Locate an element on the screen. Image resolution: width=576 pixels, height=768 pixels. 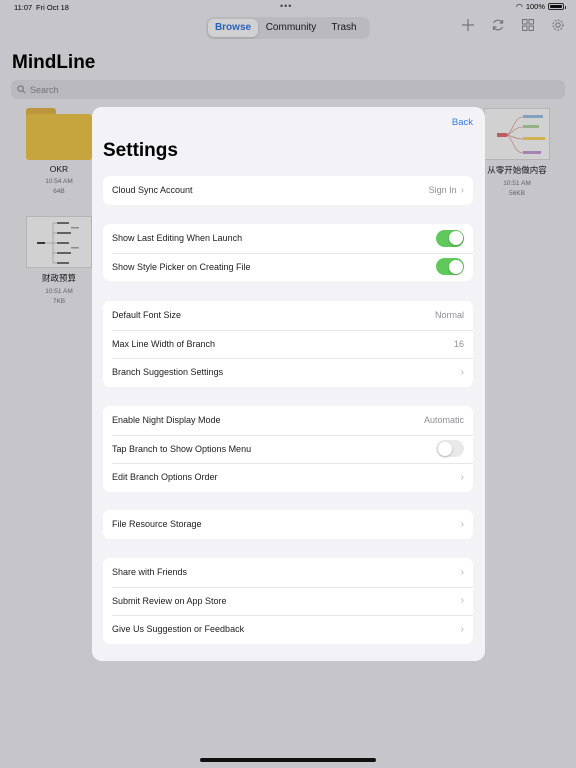
settings-row-show-style-picker: Show Style Picker on Creating File is located at coordinates (288, 267).